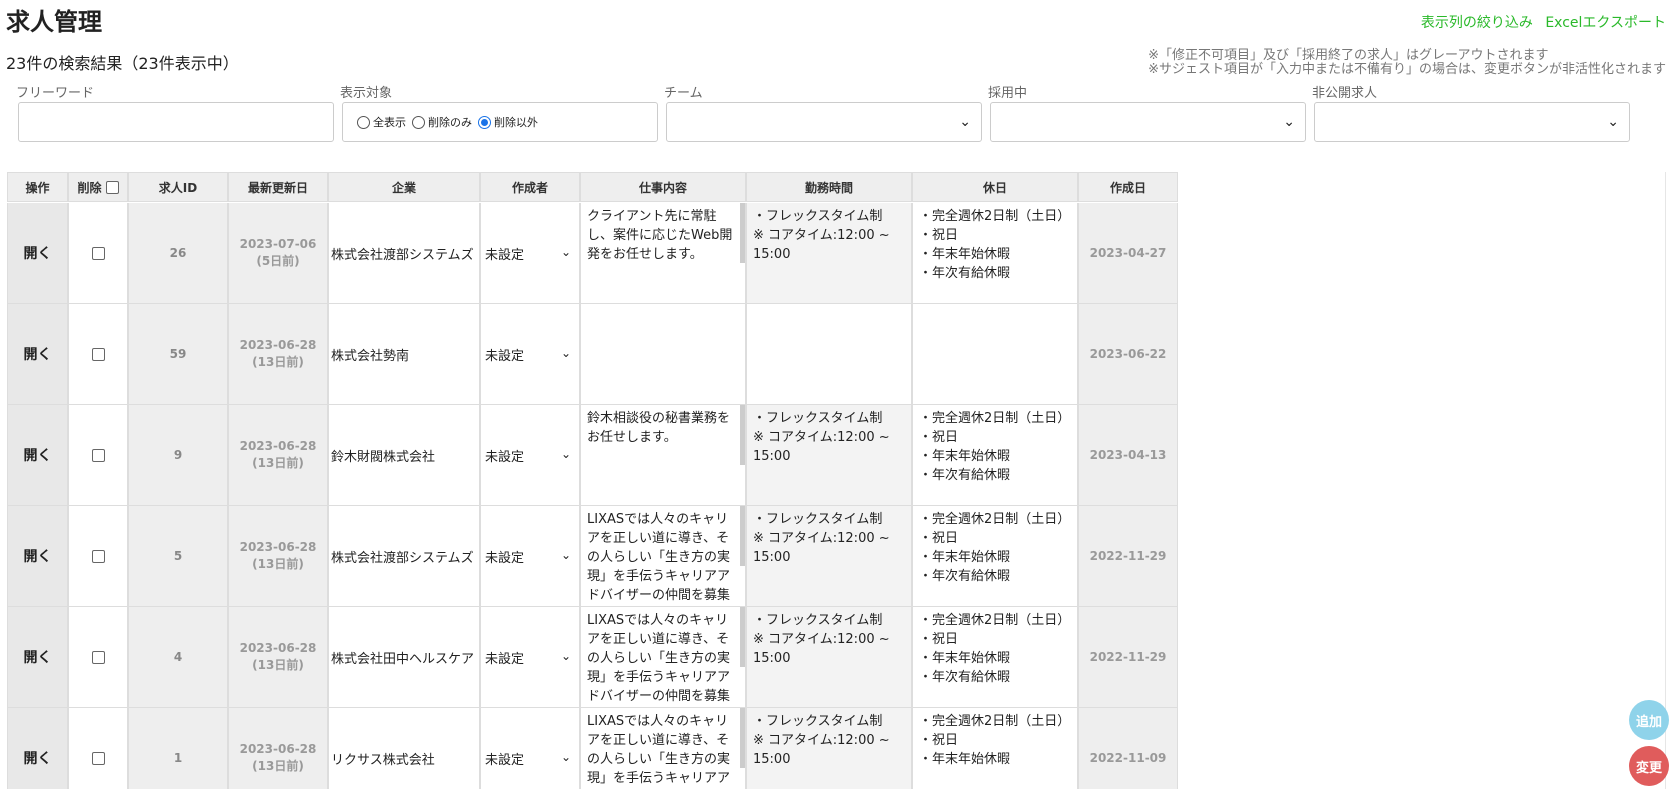 The image size is (1674, 789). What do you see at coordinates (442, 122) in the screenshot?
I see `display-radio-option: 削除のみ` at bounding box center [442, 122].